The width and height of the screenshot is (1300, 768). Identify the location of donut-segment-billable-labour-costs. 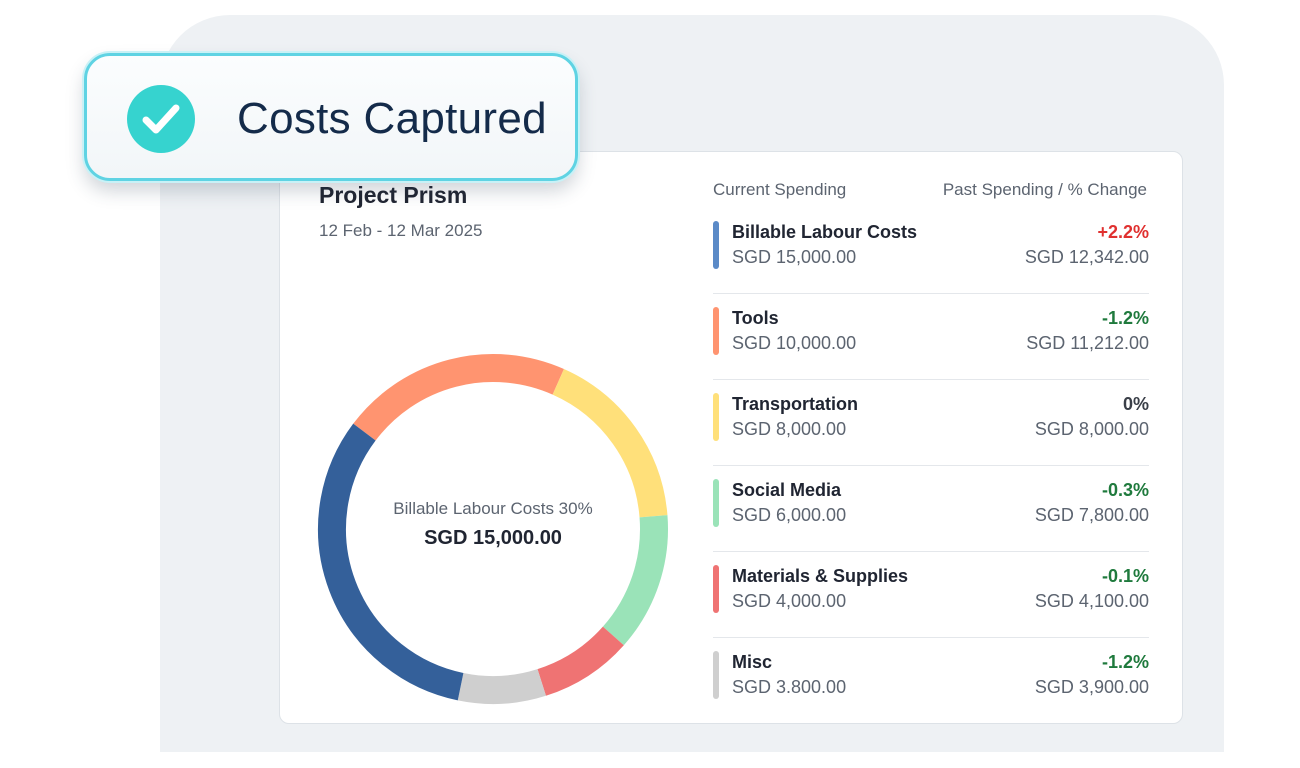
(391, 562).